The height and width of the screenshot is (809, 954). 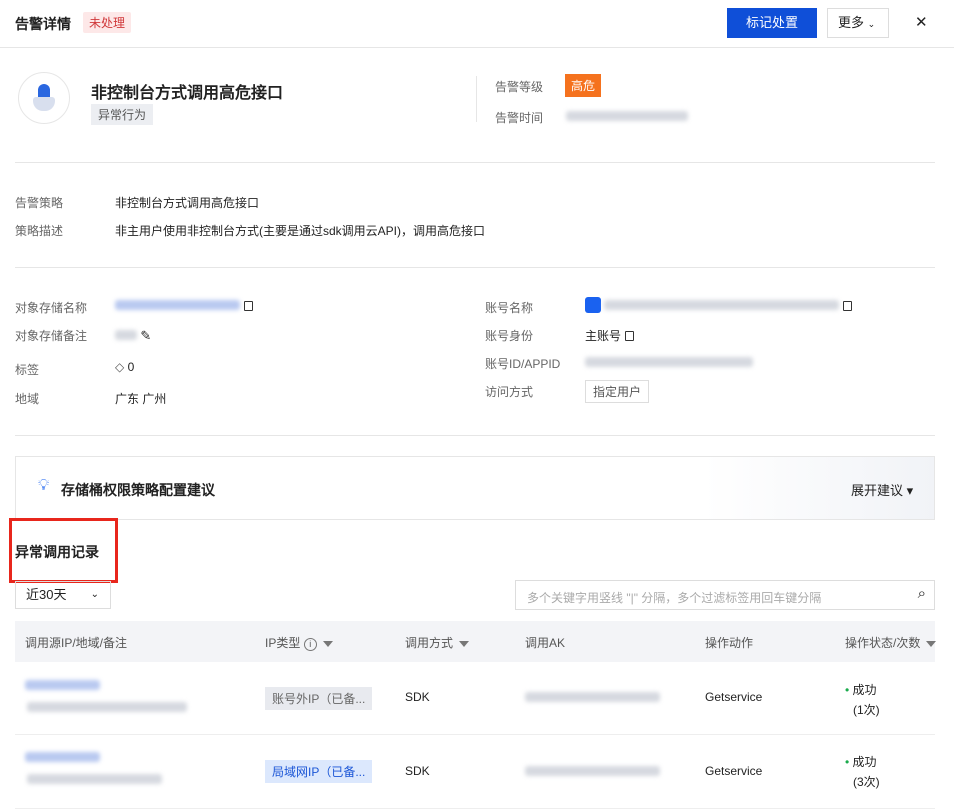 I want to click on policy-desc-value: 非主用户使用非控制台方式(主要是通过sdk调用云API)，调用高危接口, so click(x=300, y=231).